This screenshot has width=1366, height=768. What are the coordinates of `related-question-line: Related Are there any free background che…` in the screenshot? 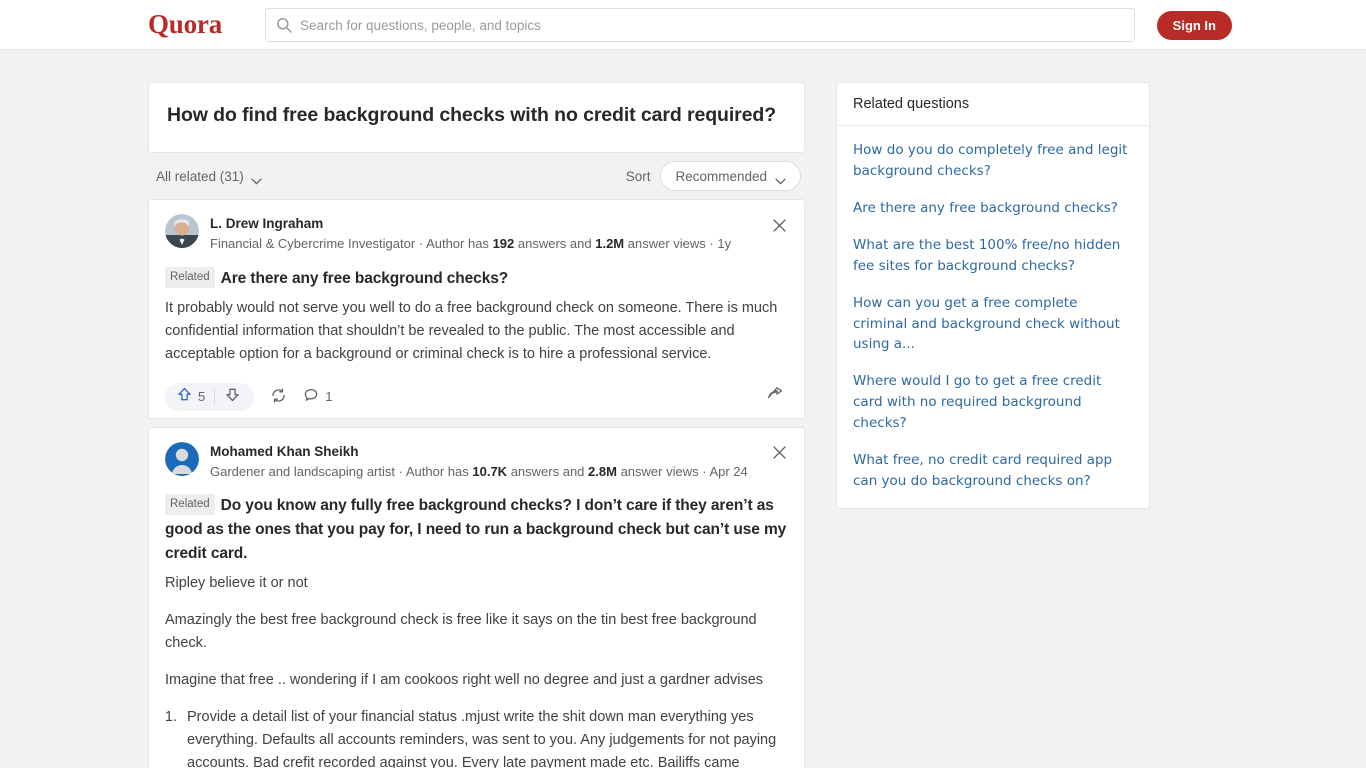 It's located at (476, 278).